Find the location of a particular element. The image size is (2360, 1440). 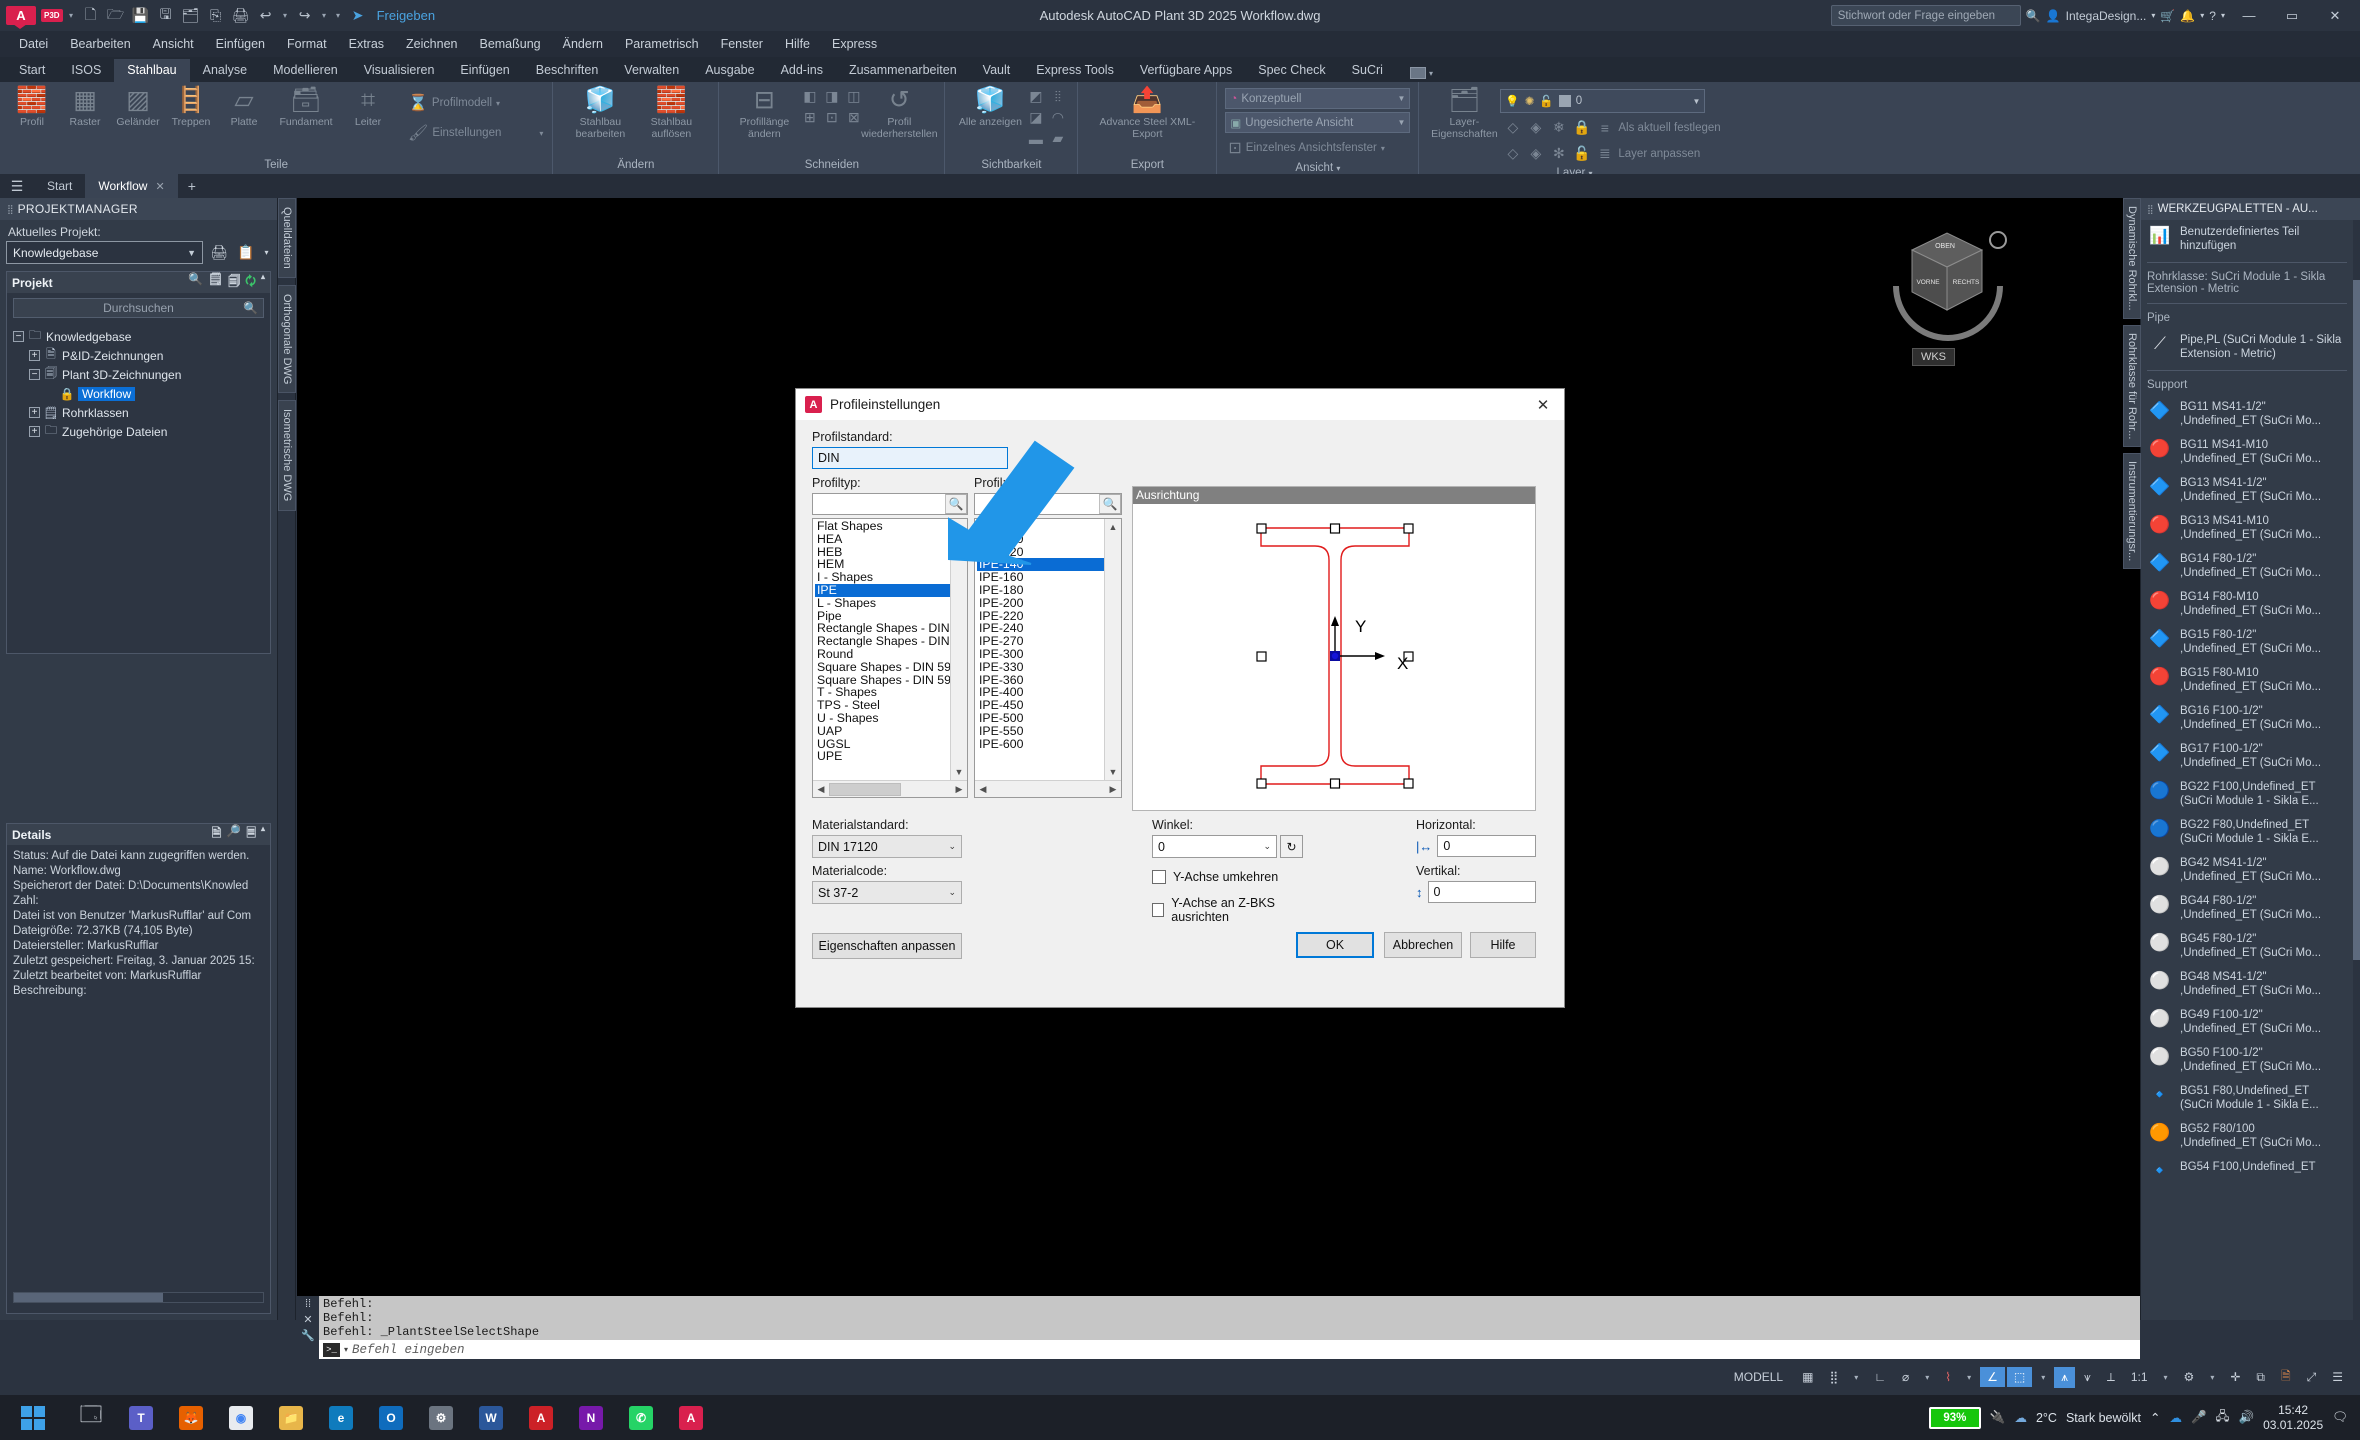

ribbon-button-fundament: 🗃 Fundament is located at coordinates (306, 107).